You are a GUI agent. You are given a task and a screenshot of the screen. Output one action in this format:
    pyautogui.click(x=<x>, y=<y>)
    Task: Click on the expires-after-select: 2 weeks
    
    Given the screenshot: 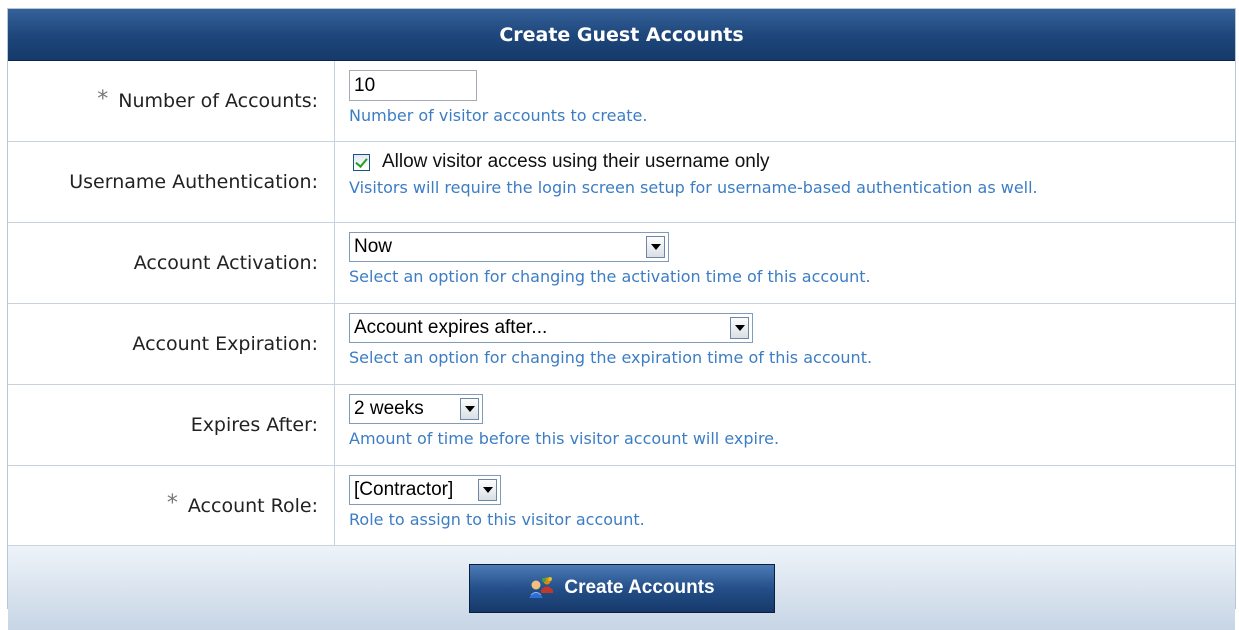 What is the action you would take?
    pyautogui.click(x=416, y=409)
    